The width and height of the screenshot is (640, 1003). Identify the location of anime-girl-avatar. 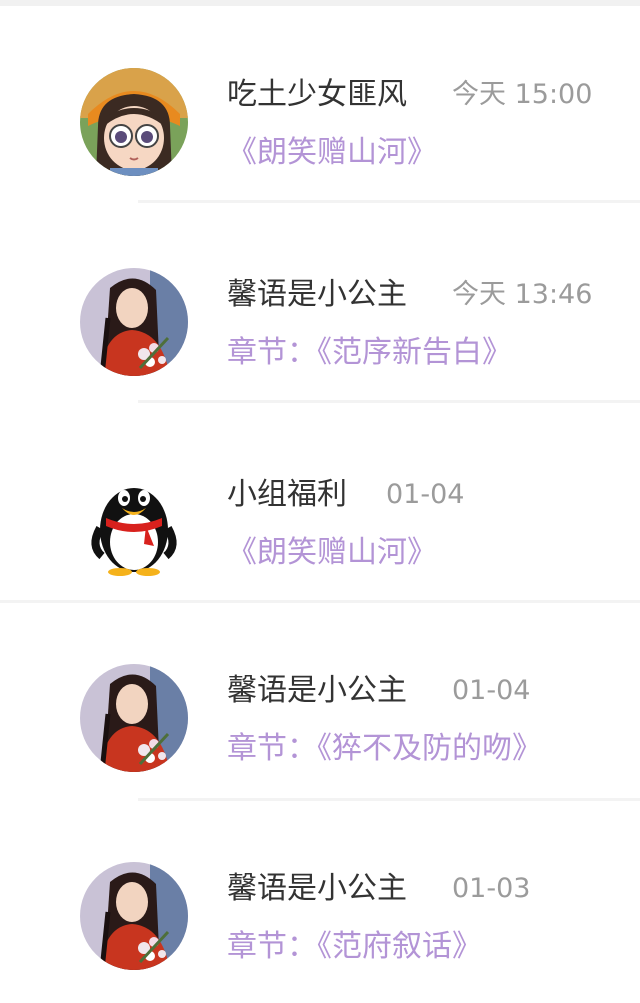
(134, 122).